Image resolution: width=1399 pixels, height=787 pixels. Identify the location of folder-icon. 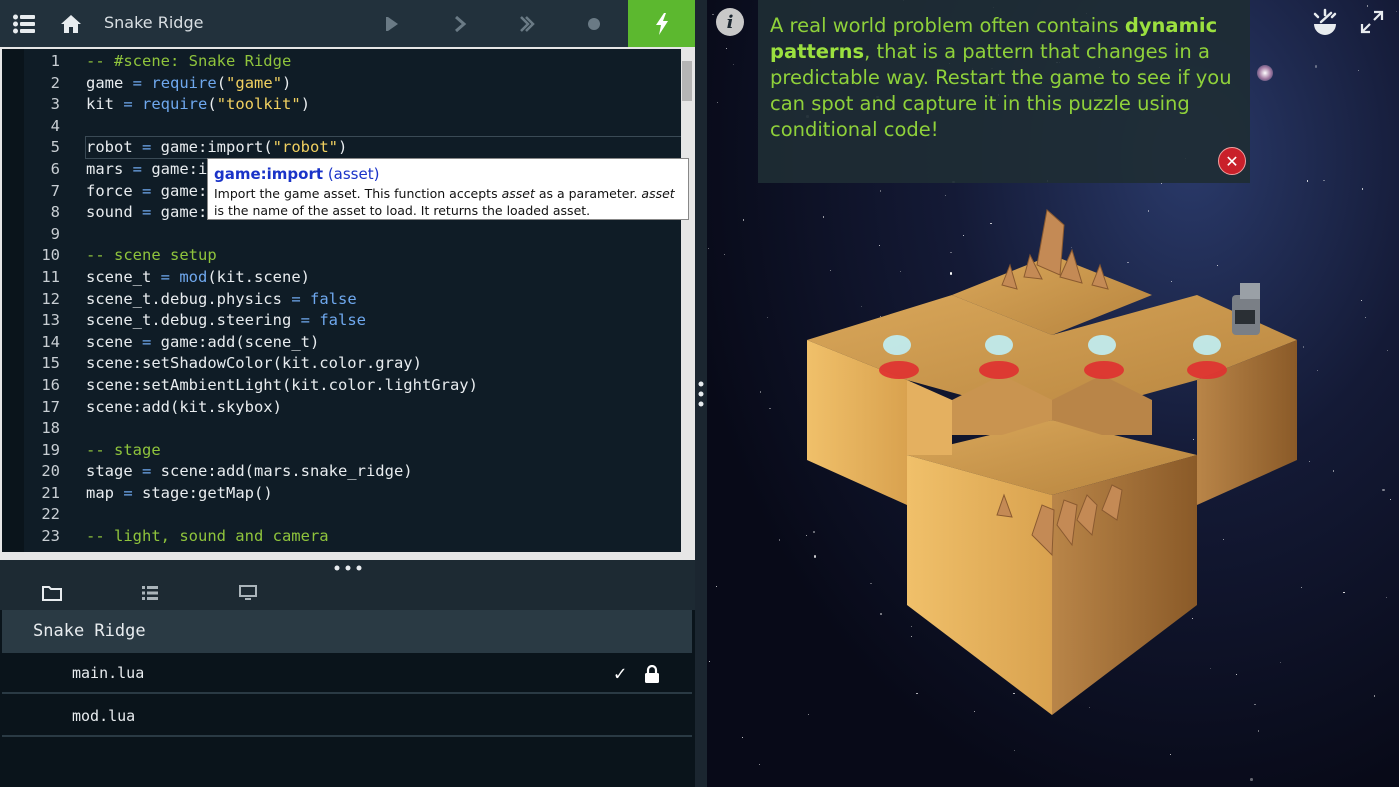
(52, 593).